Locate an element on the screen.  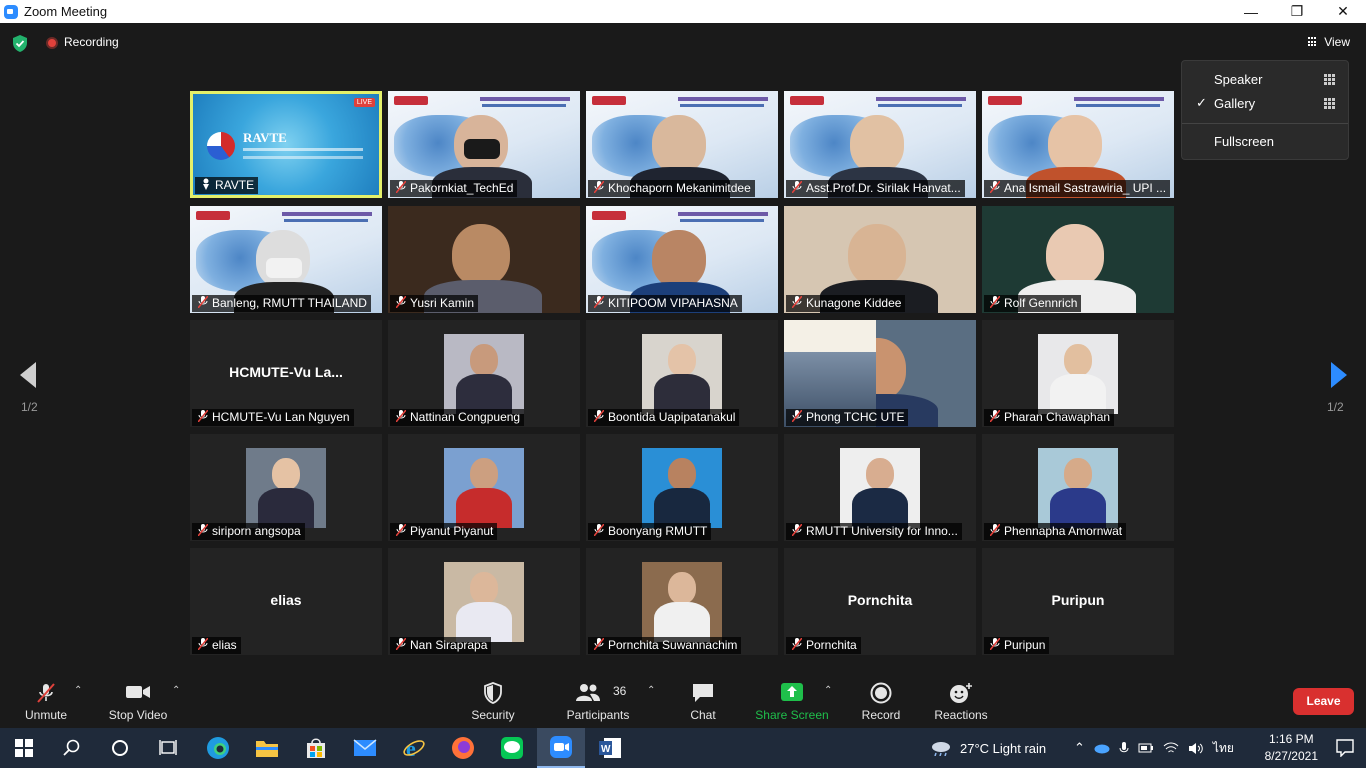
taskbar-firefox-app is located at coordinates (463, 748).